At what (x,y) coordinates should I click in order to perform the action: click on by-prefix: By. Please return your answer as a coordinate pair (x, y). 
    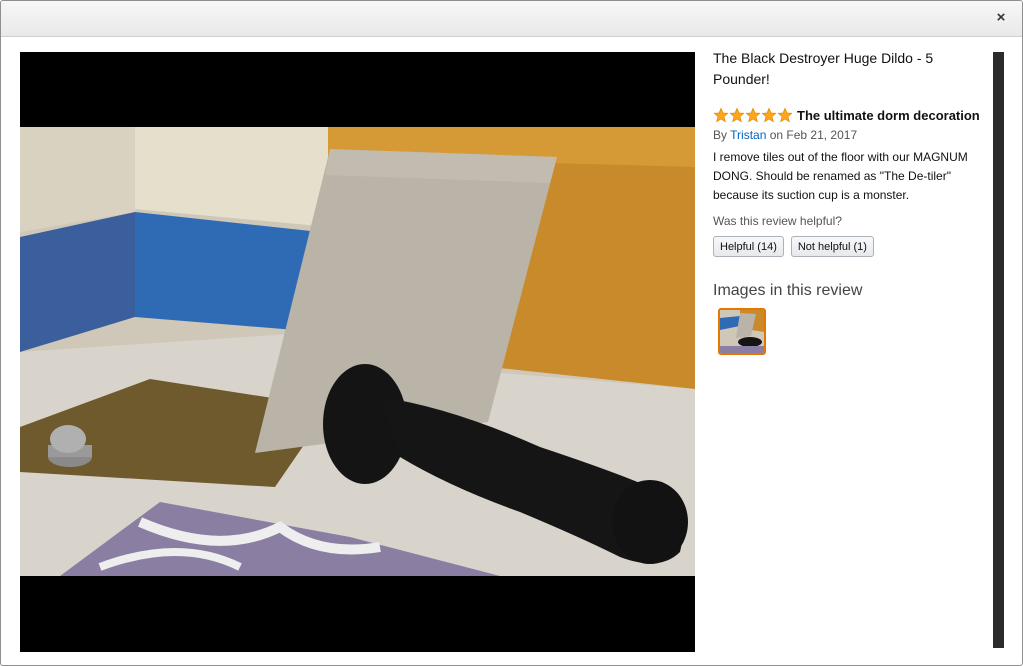
    Looking at the image, I should click on (720, 135).